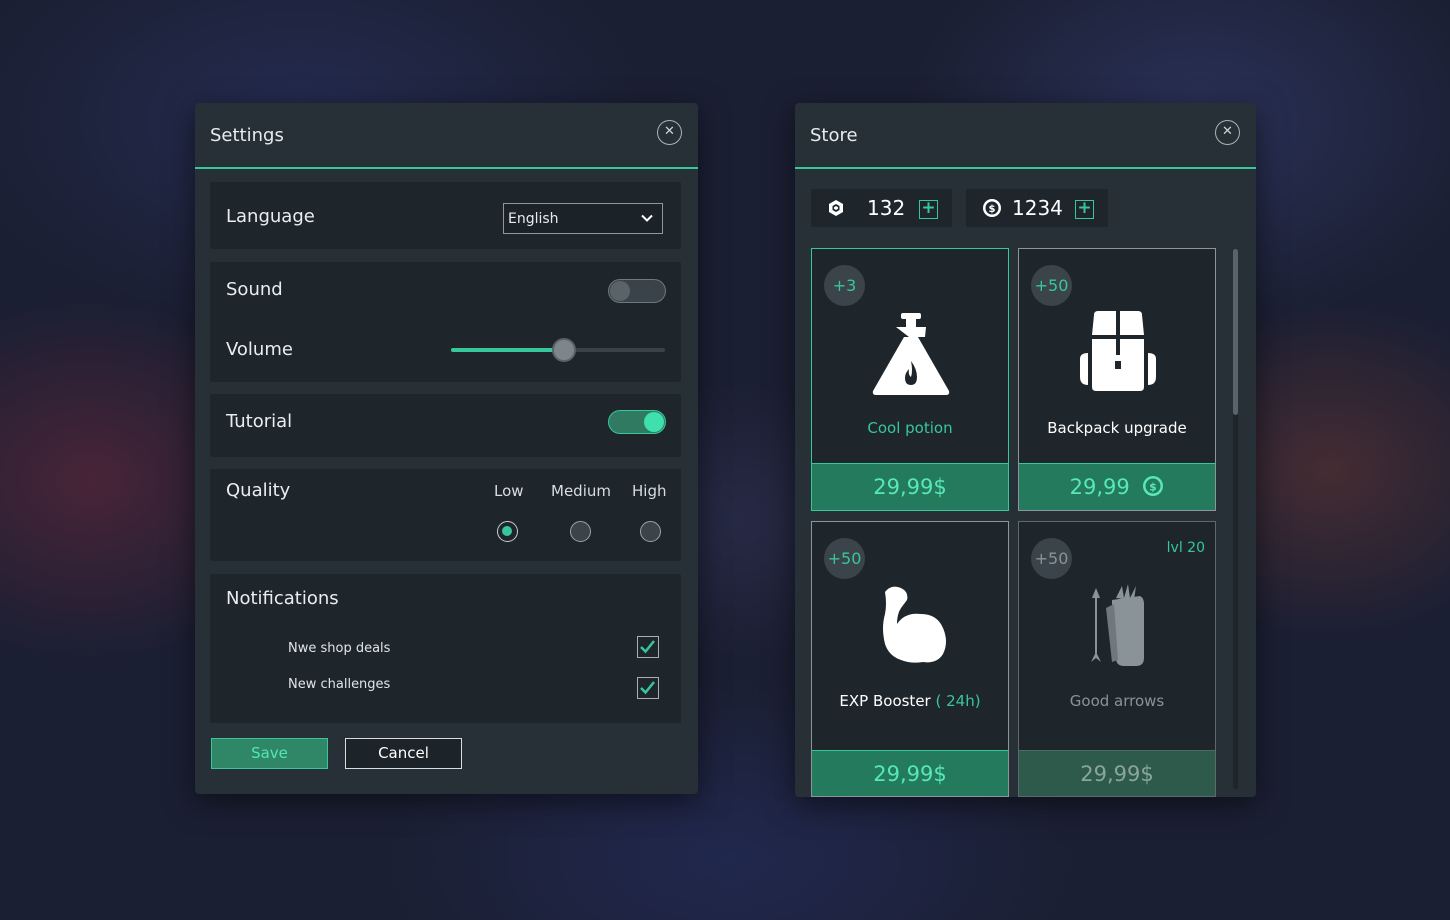 Image resolution: width=1450 pixels, height=920 pixels. I want to click on quality-radio-high, so click(650, 531).